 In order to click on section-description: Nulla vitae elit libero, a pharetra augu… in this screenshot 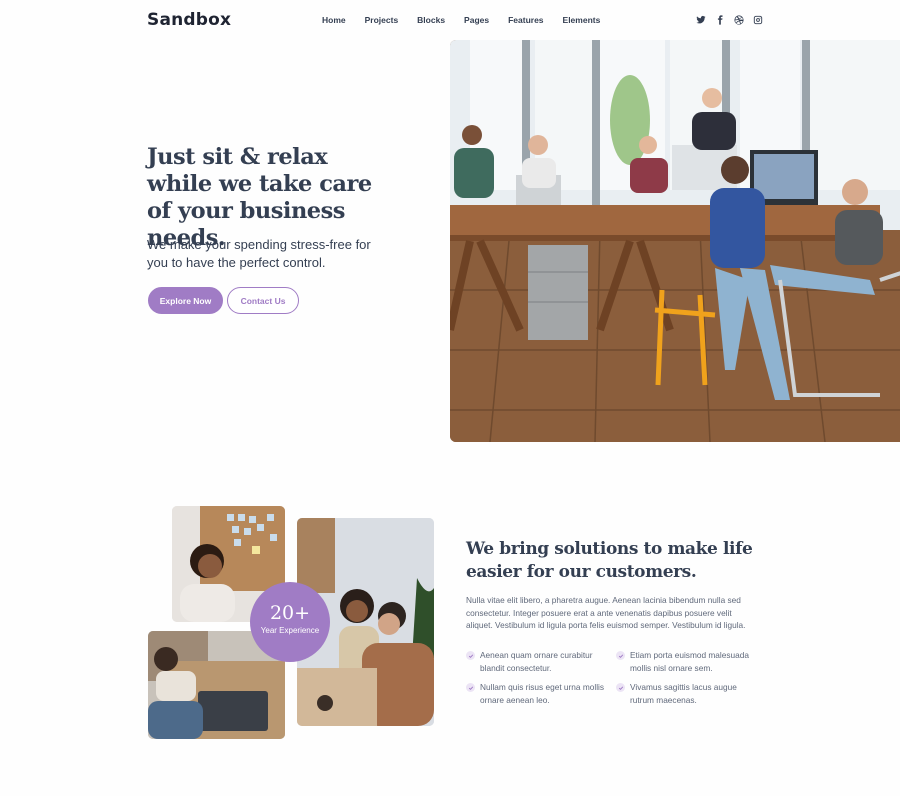, I will do `click(606, 612)`.